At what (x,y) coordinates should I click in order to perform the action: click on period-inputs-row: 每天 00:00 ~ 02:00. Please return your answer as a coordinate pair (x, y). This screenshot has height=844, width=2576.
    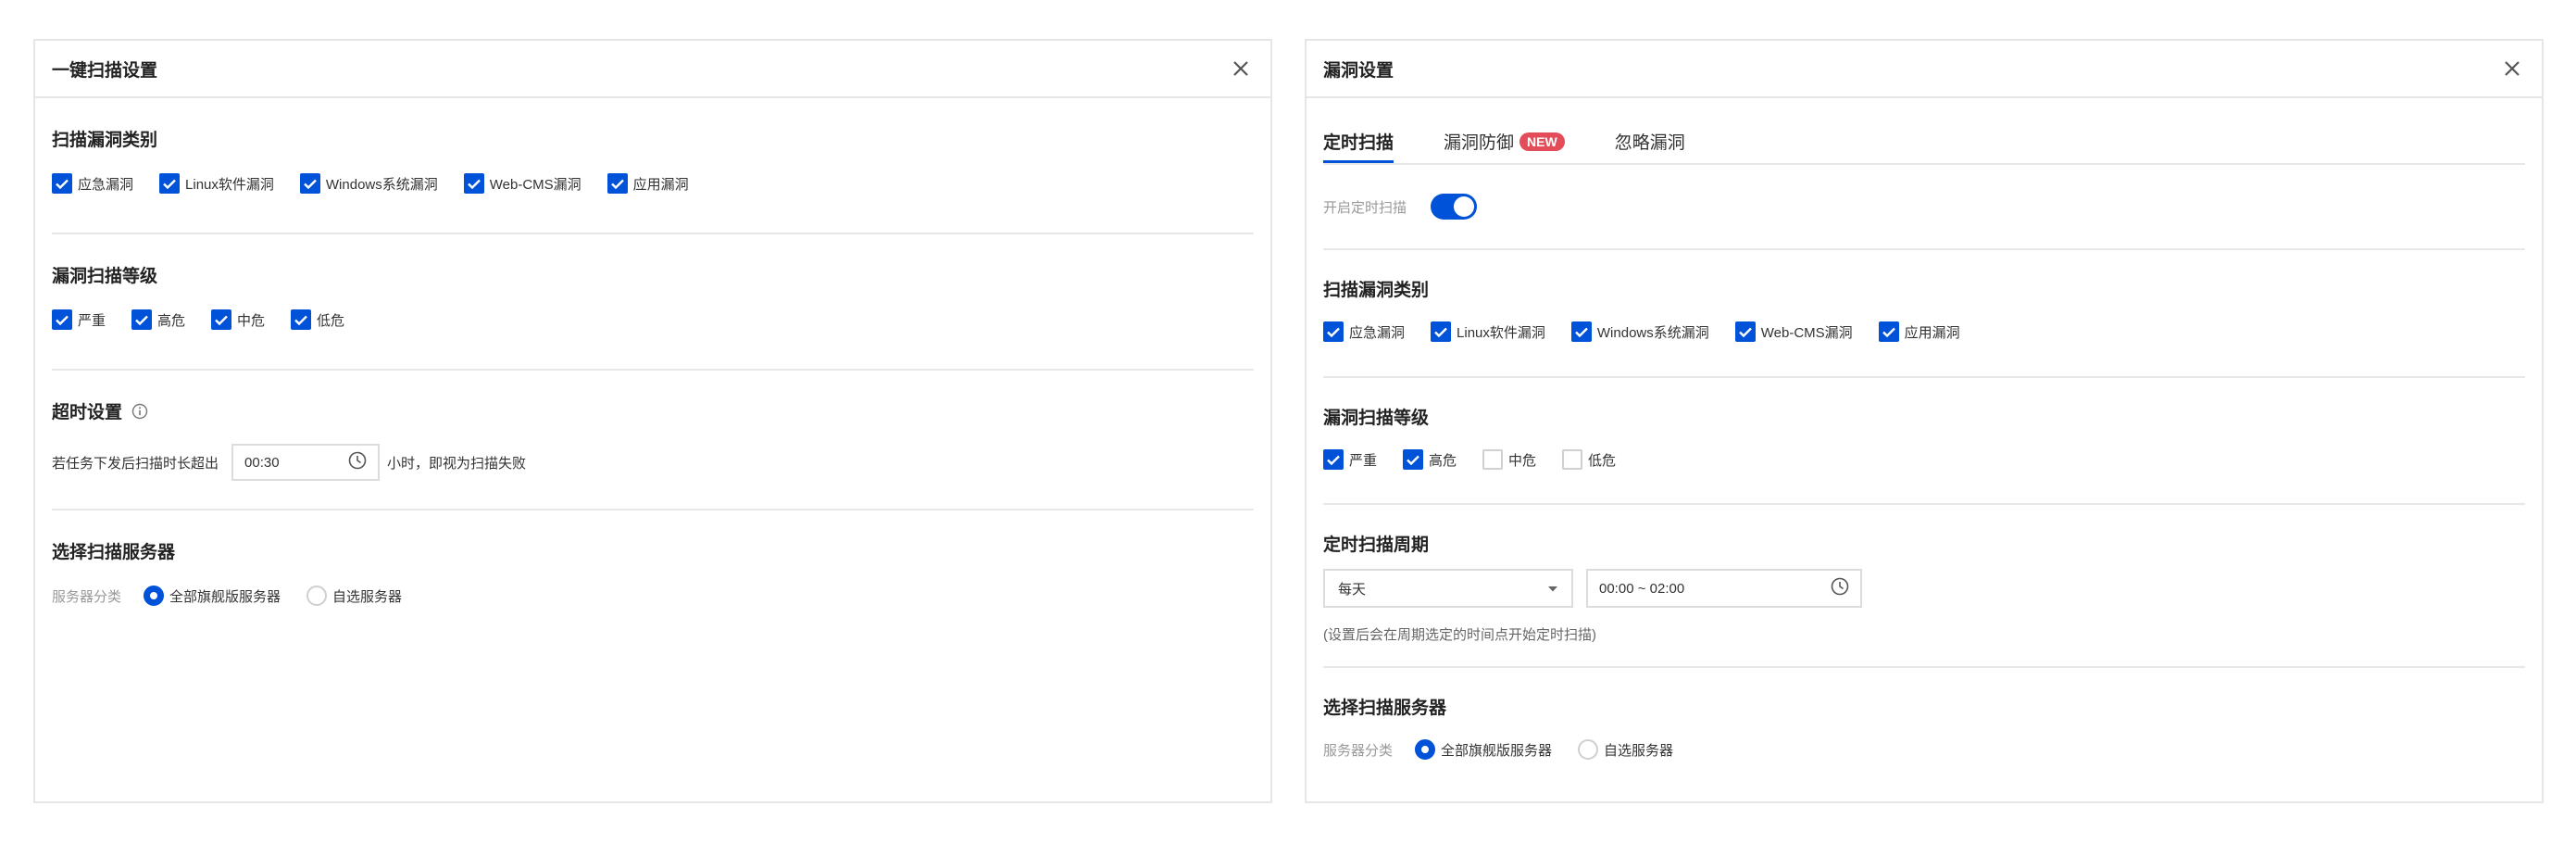
    Looking at the image, I should click on (1924, 588).